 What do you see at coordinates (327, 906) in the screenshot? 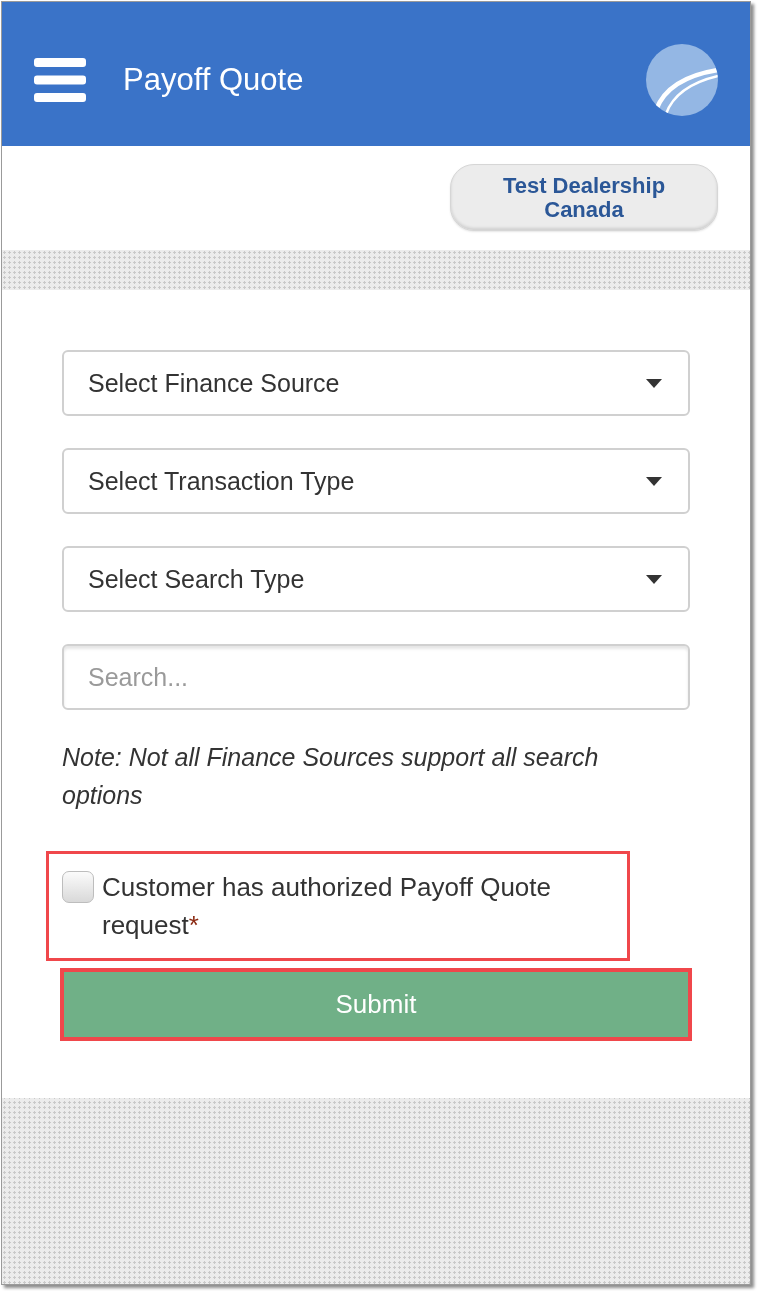
I see `checkbox-label: Customer has authorized Payoff Quote request*` at bounding box center [327, 906].